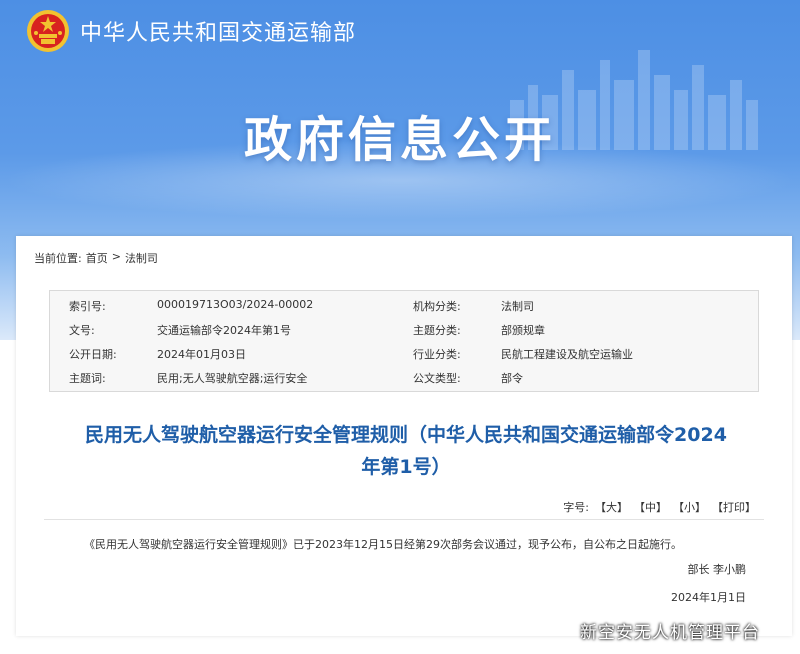 The height and width of the screenshot is (654, 800). Describe the element at coordinates (235, 304) in the screenshot. I see `info-value: 000019713O03/2024-00002` at that location.